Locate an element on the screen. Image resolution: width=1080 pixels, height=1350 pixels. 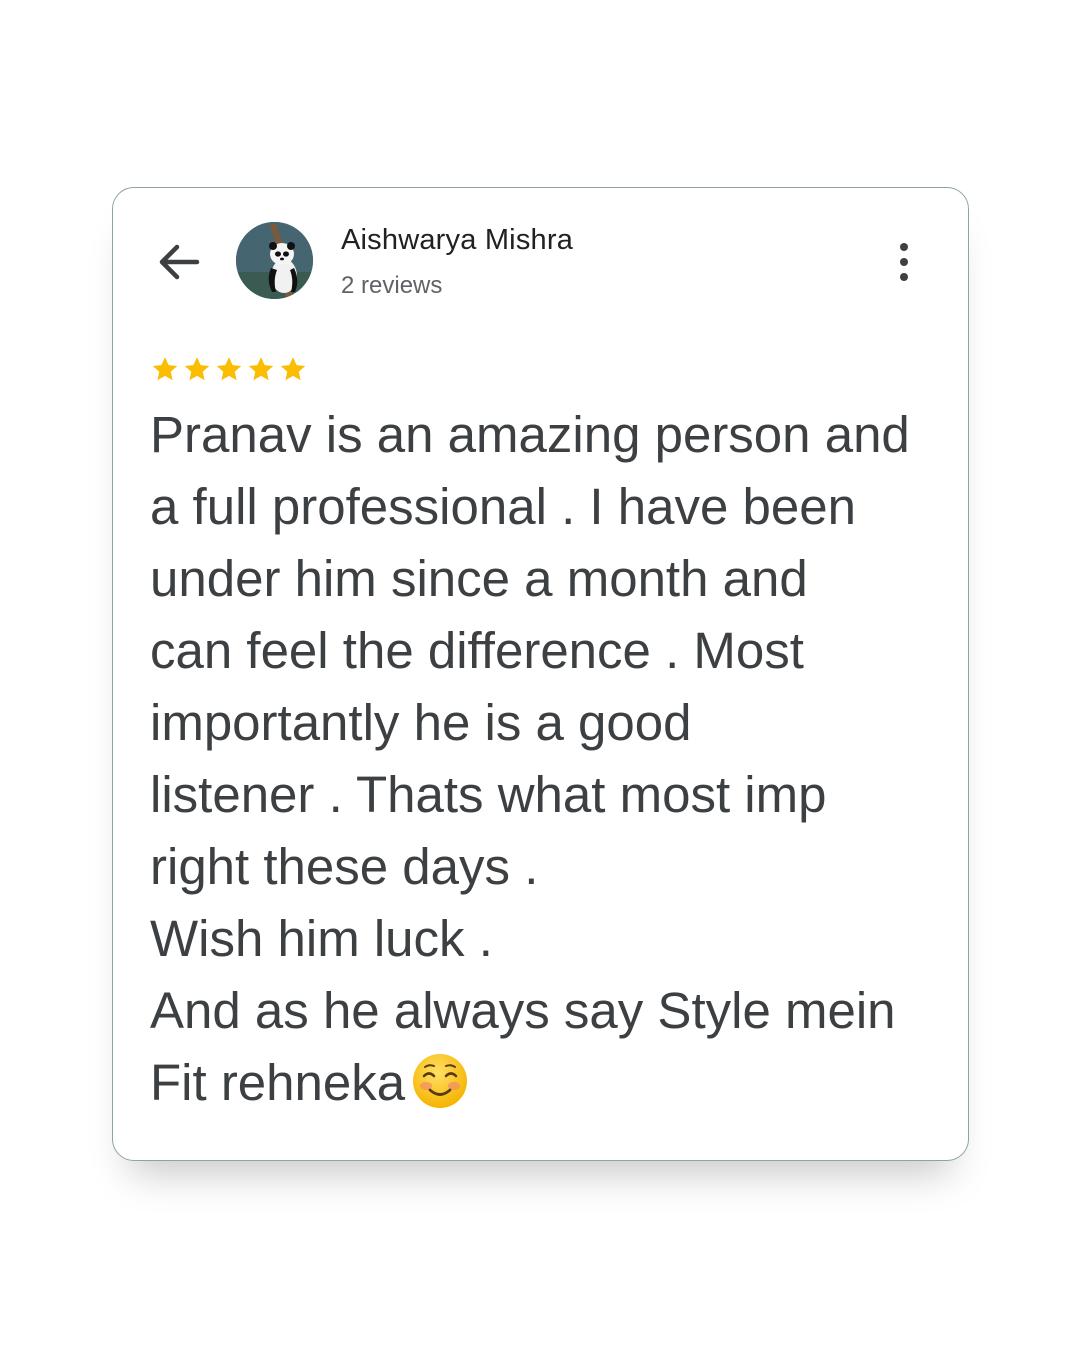
reviewer-name: Aishwarya Mishra is located at coordinates (457, 240).